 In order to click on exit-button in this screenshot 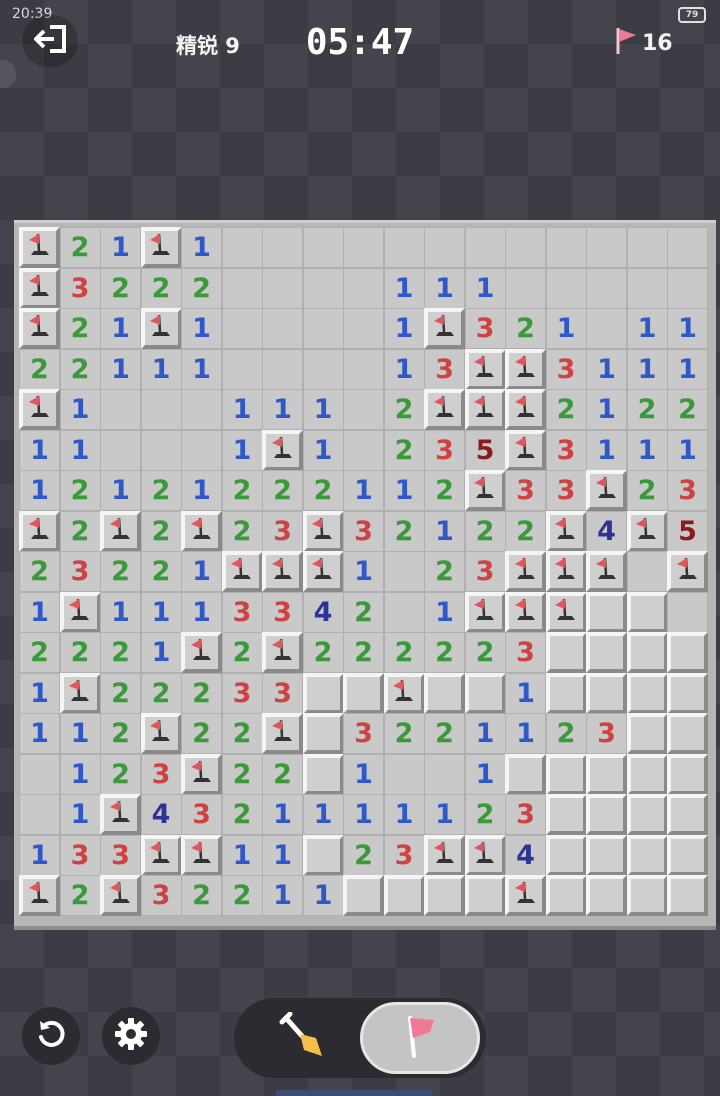, I will do `click(50, 41)`.